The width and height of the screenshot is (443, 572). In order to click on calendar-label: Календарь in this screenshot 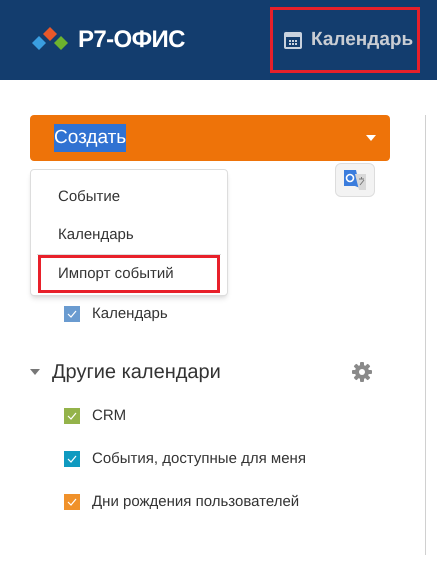, I will do `click(130, 314)`.